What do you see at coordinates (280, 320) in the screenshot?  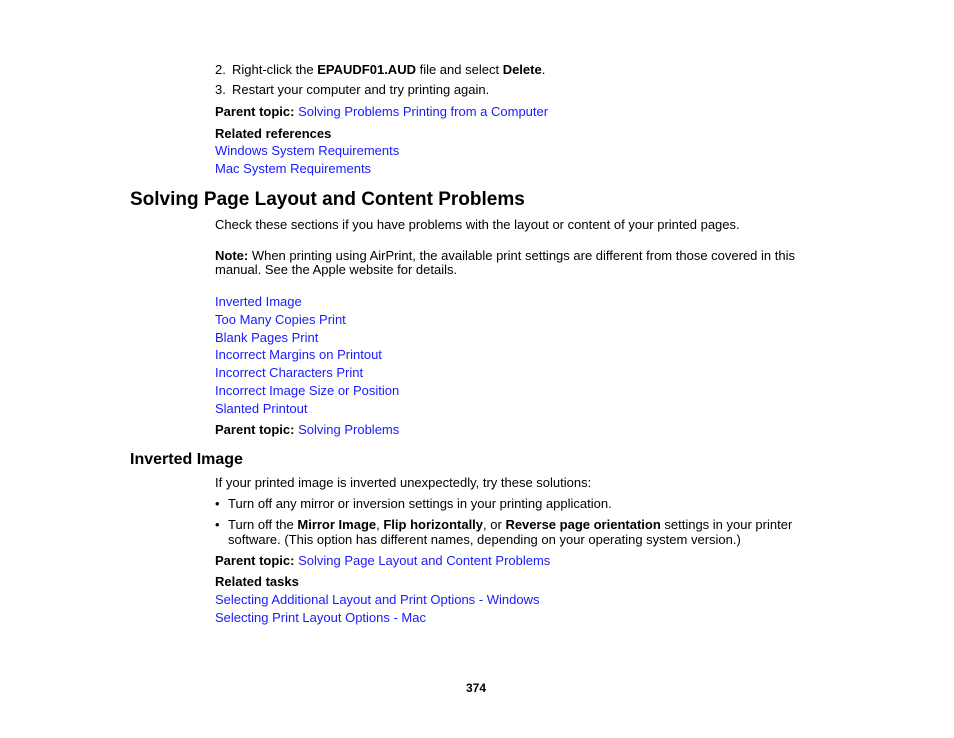 I see `topic-link-too-many-copies: Too Many Copies Print` at bounding box center [280, 320].